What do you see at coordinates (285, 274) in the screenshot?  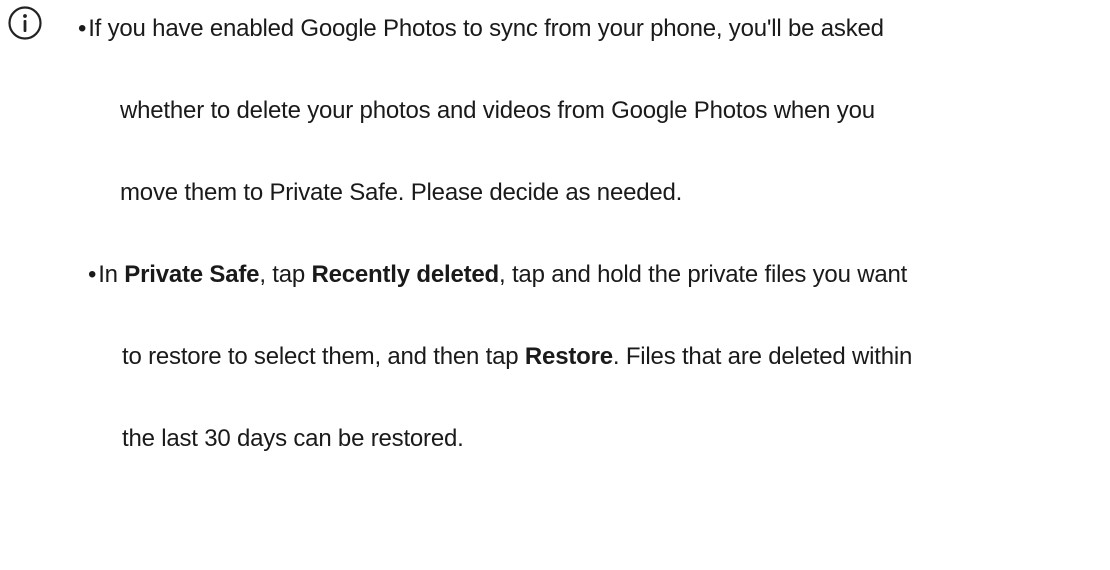 I see `note-text: , tap` at bounding box center [285, 274].